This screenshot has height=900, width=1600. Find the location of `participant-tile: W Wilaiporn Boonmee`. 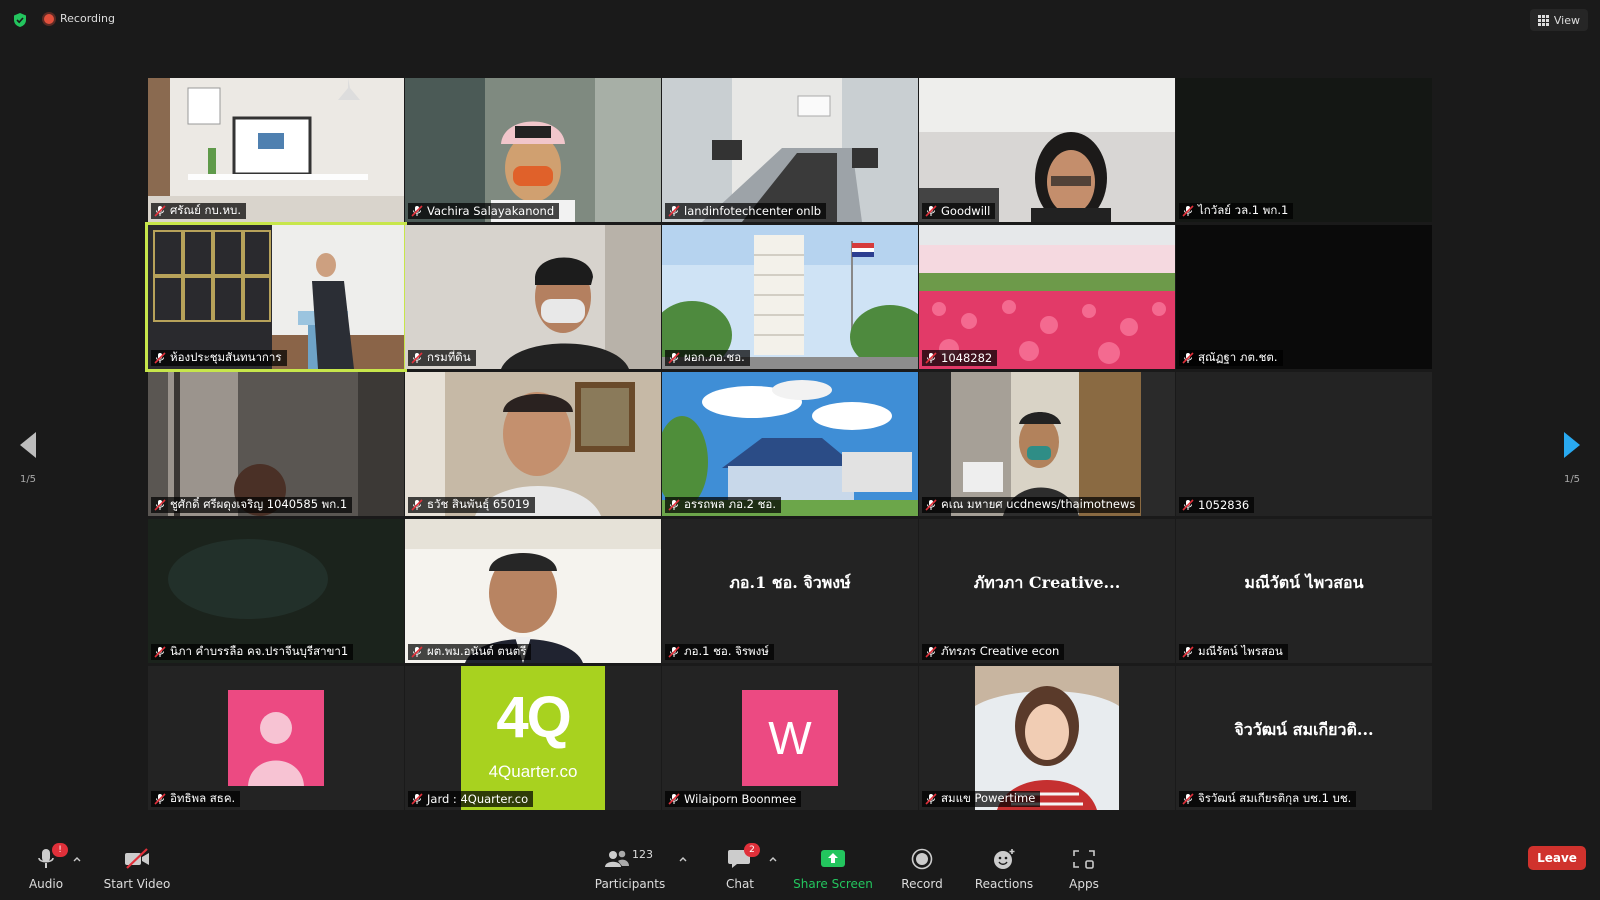

participant-tile: W Wilaiporn Boonmee is located at coordinates (790, 738).